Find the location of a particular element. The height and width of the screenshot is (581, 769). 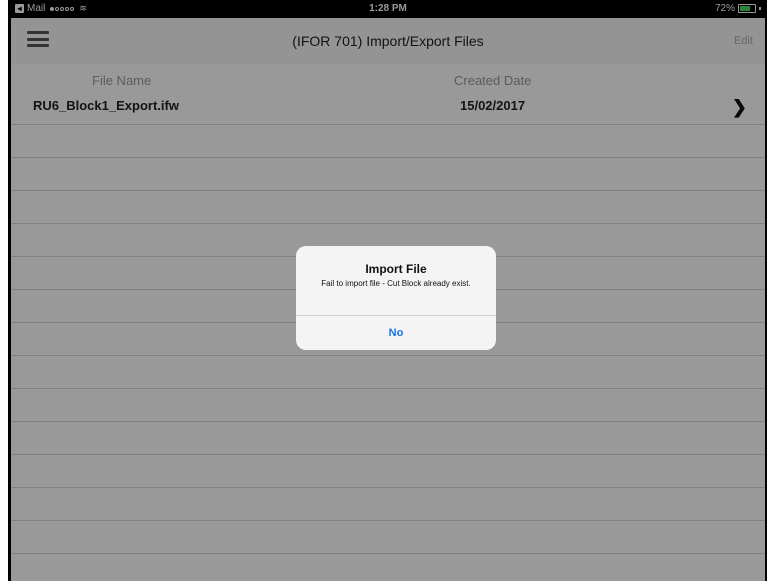

alert-title: Import File is located at coordinates (396, 269).